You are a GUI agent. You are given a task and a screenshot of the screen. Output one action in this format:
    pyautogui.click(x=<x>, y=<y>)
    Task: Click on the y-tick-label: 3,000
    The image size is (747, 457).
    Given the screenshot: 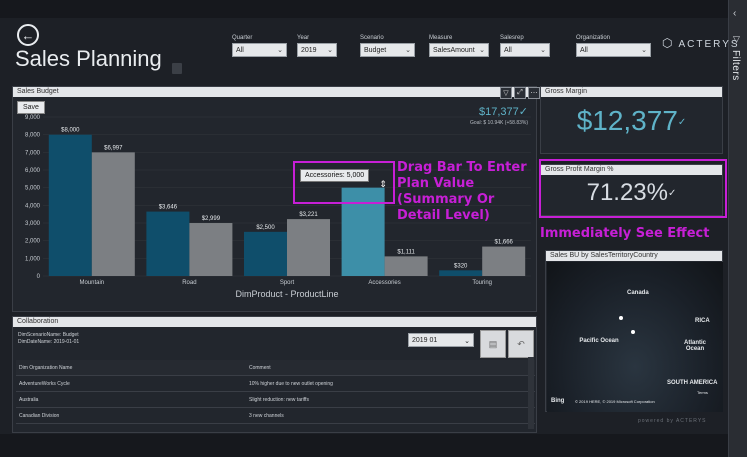 What is the action you would take?
    pyautogui.click(x=33, y=224)
    